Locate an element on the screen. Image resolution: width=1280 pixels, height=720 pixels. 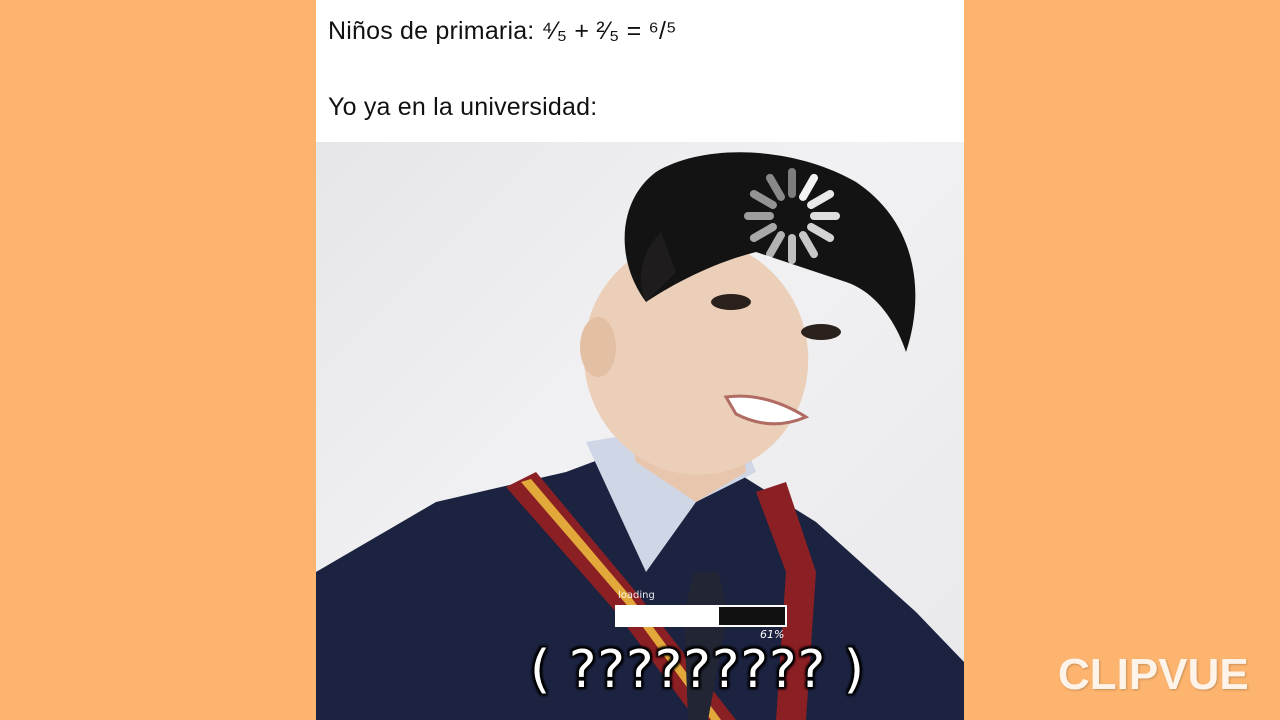
clipvue-watermark: CLIPVUE is located at coordinates (1153, 674).